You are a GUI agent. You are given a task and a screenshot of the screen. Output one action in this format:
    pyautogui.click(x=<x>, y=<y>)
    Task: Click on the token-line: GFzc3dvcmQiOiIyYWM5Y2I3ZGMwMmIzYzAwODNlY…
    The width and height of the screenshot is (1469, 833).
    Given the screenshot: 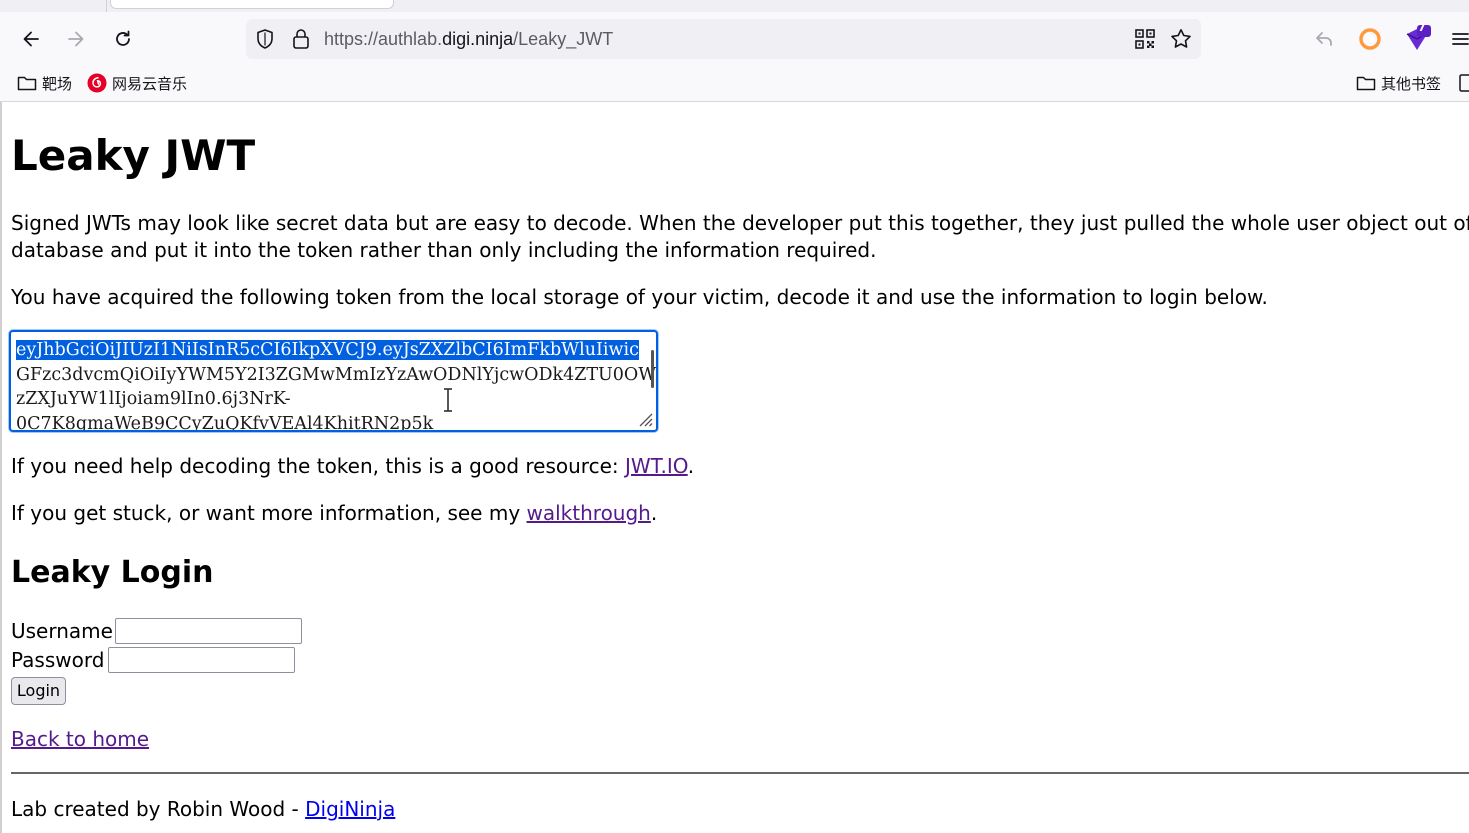 What is the action you would take?
    pyautogui.click(x=337, y=374)
    